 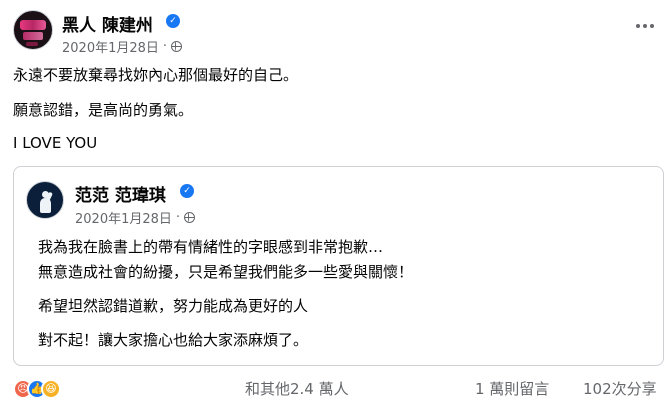 I want to click on more-options-button, so click(x=645, y=26).